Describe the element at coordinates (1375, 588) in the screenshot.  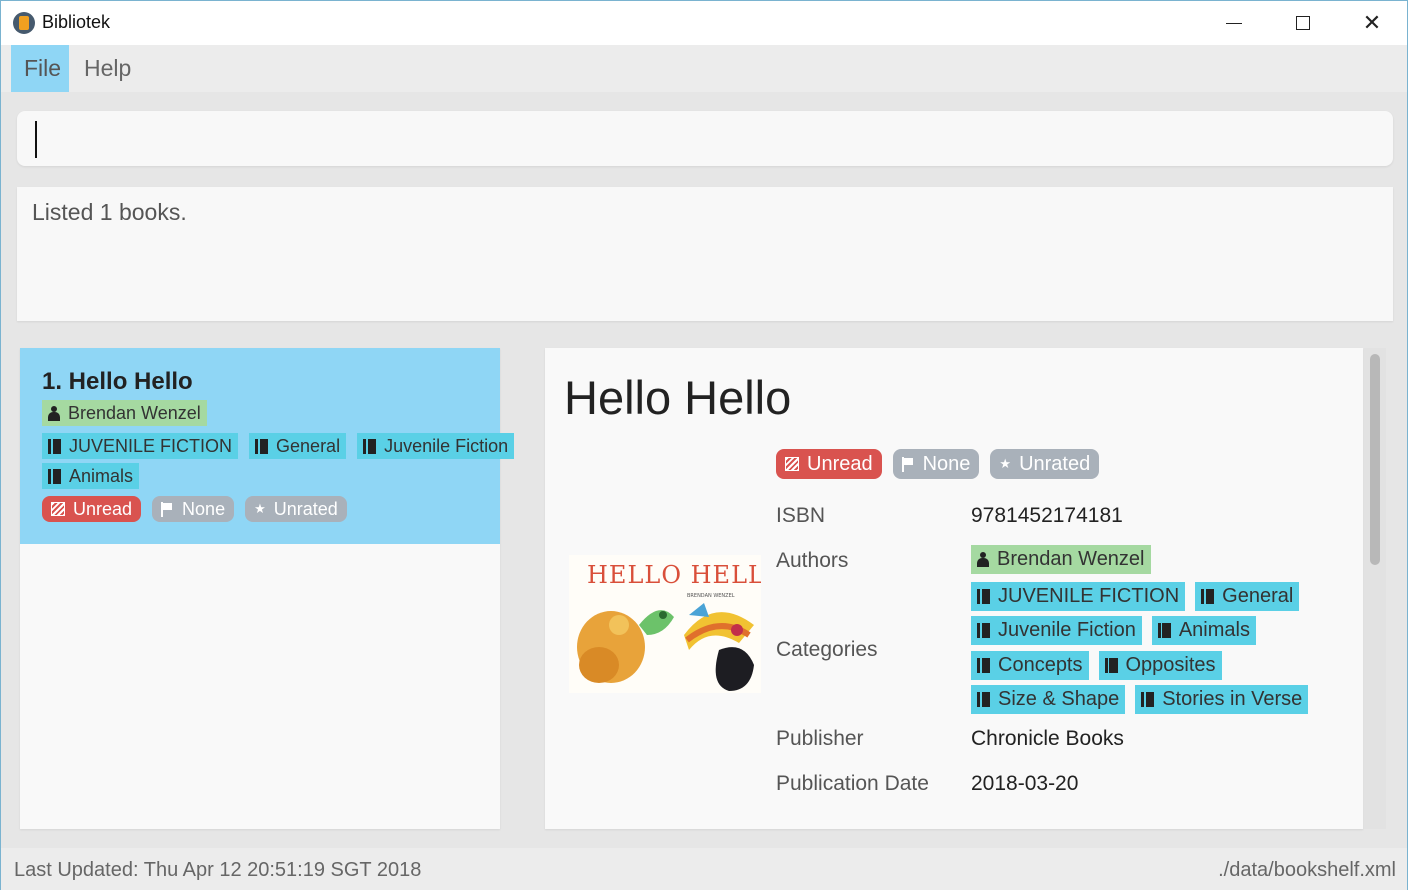
I see `detail-scrollbar` at that location.